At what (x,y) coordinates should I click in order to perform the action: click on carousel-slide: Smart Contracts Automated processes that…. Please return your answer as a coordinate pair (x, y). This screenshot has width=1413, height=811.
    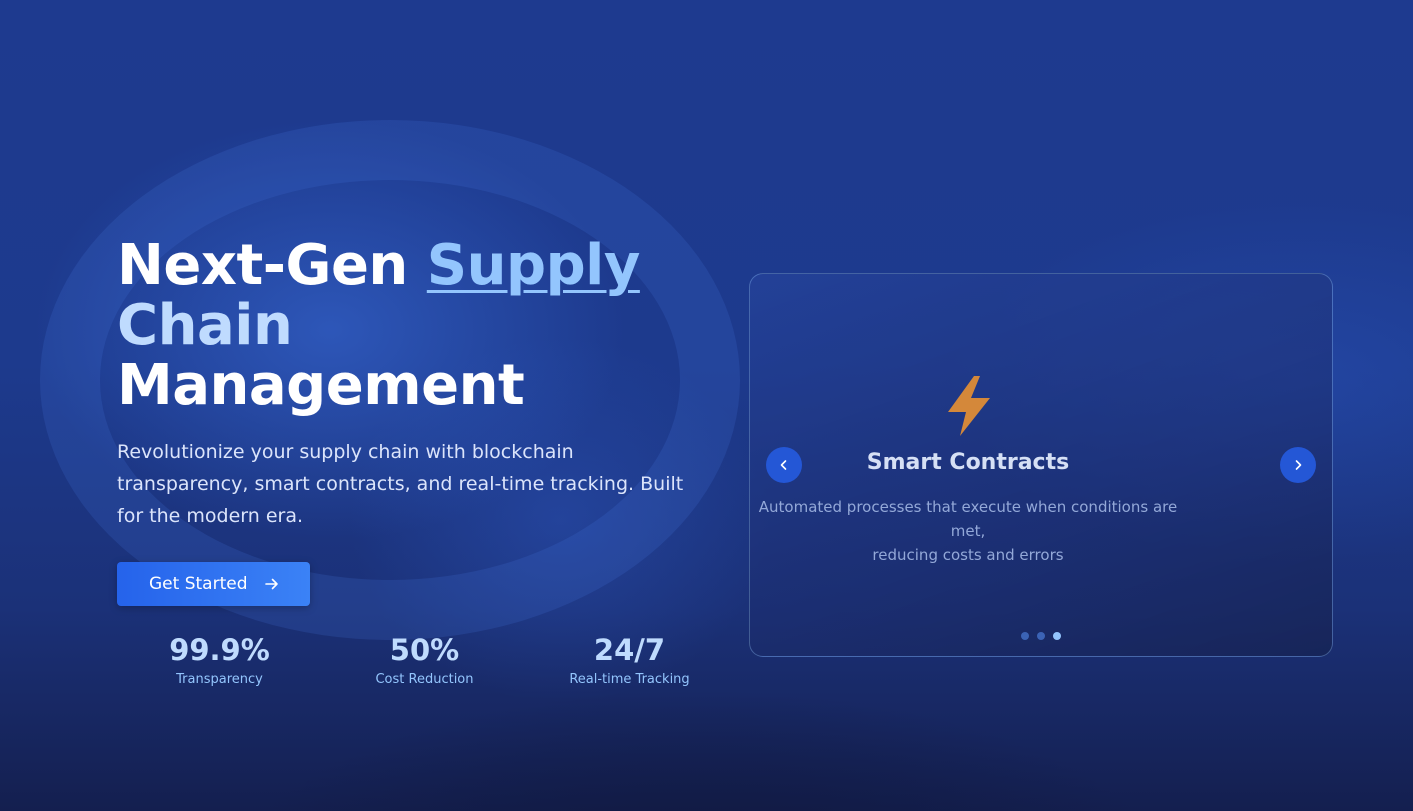
    Looking at the image, I should click on (968, 470).